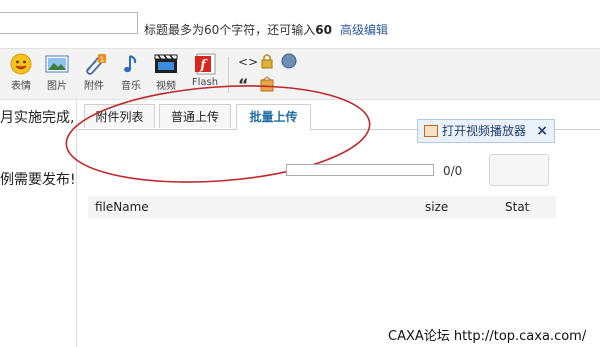  Describe the element at coordinates (228, 75) in the screenshot. I see `toolbar-separator` at that location.